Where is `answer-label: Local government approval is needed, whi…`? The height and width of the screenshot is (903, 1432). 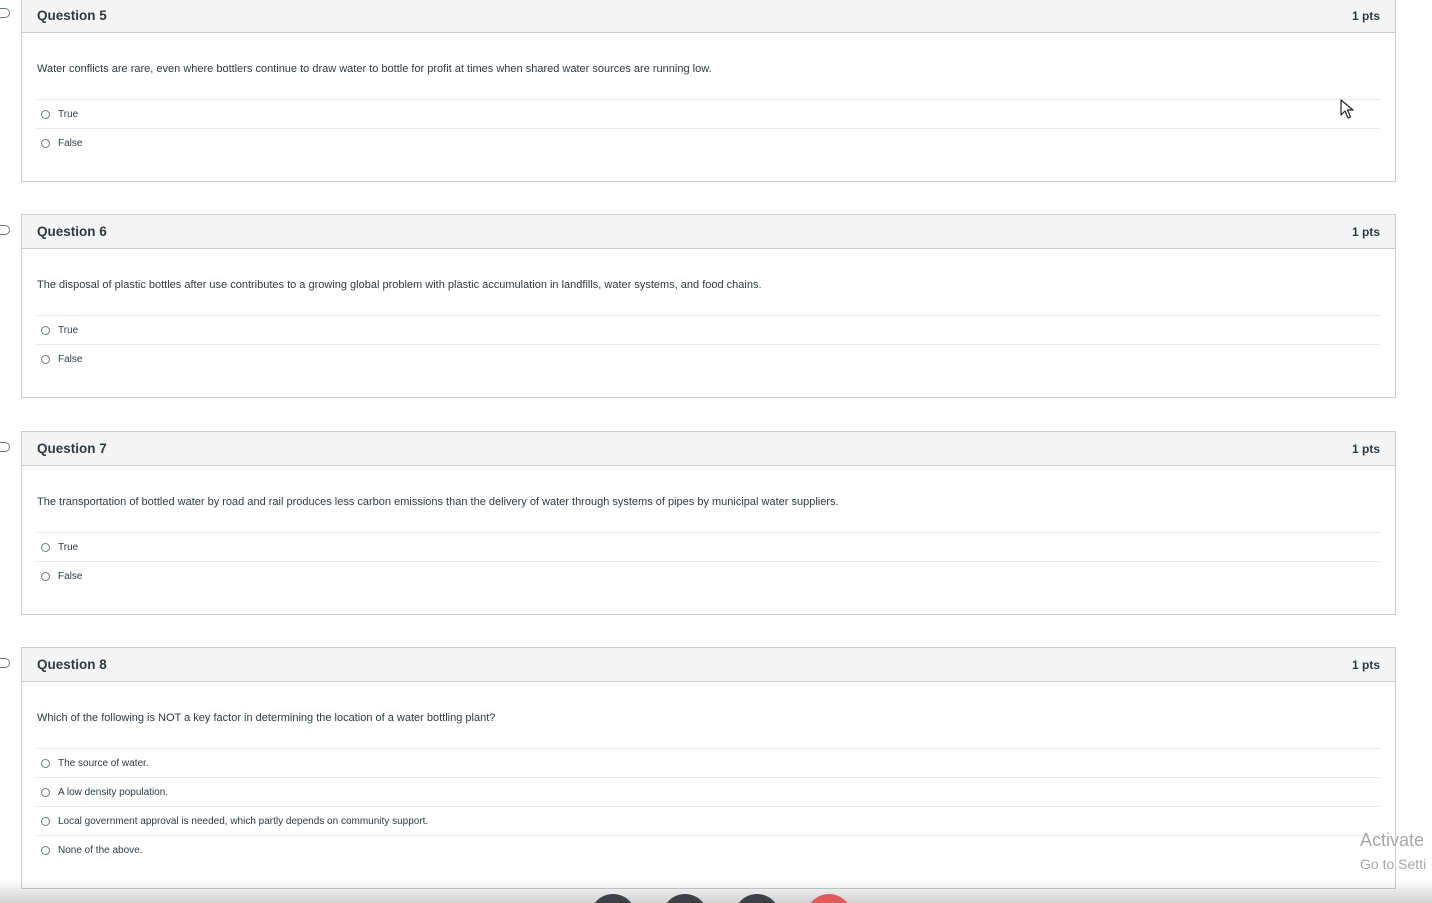
answer-label: Local government approval is needed, whi… is located at coordinates (243, 821).